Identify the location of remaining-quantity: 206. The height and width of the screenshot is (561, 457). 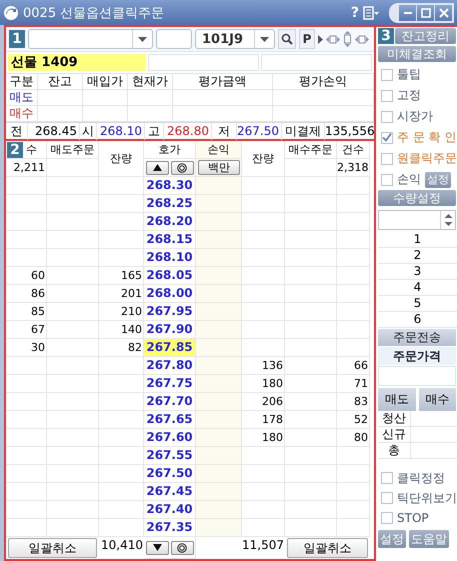
(263, 402).